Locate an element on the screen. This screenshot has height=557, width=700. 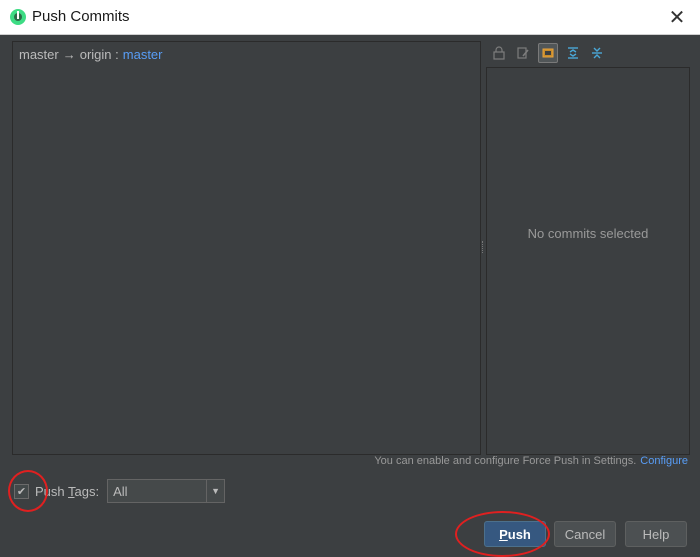
branch-row: master → origin : master is located at coordinates (91, 54).